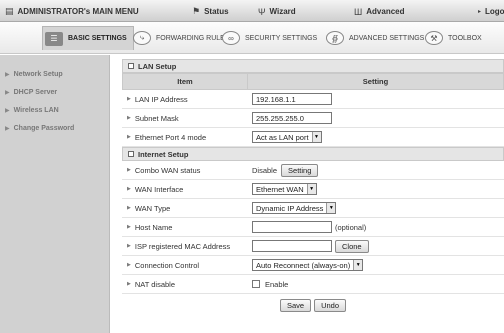 The image size is (504, 333). What do you see at coordinates (155, 284) in the screenshot?
I see `row-label: NAT disable` at bounding box center [155, 284].